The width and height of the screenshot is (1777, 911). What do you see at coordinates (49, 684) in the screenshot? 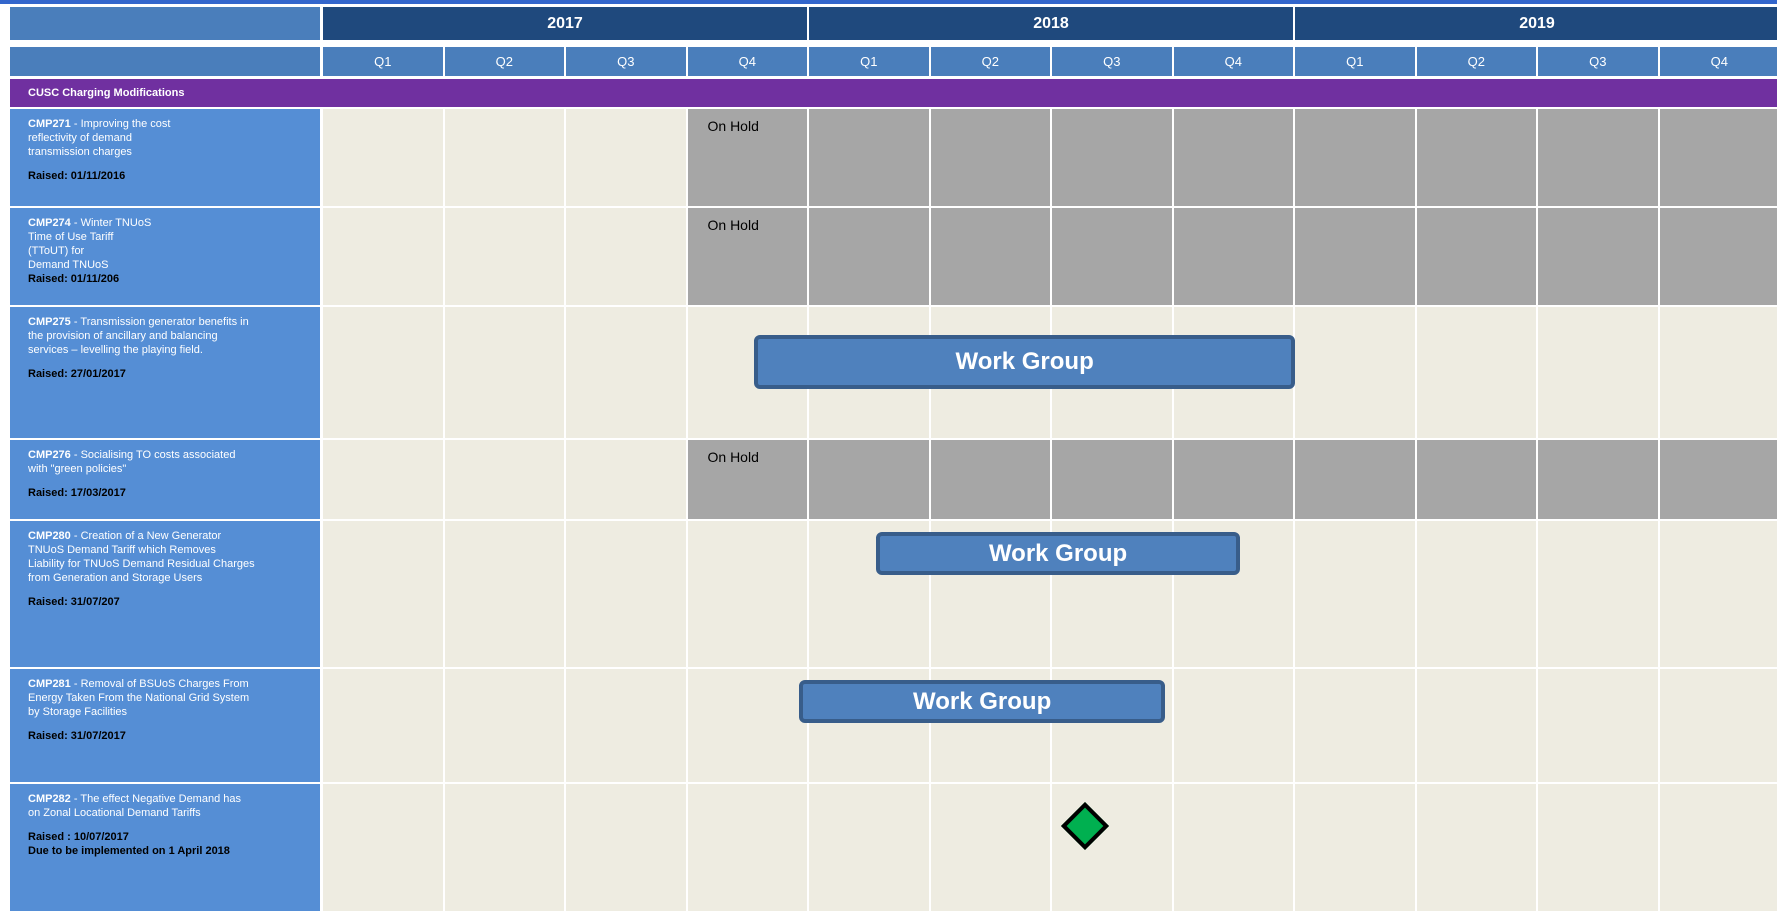
I see `modification-code: CMP281` at bounding box center [49, 684].